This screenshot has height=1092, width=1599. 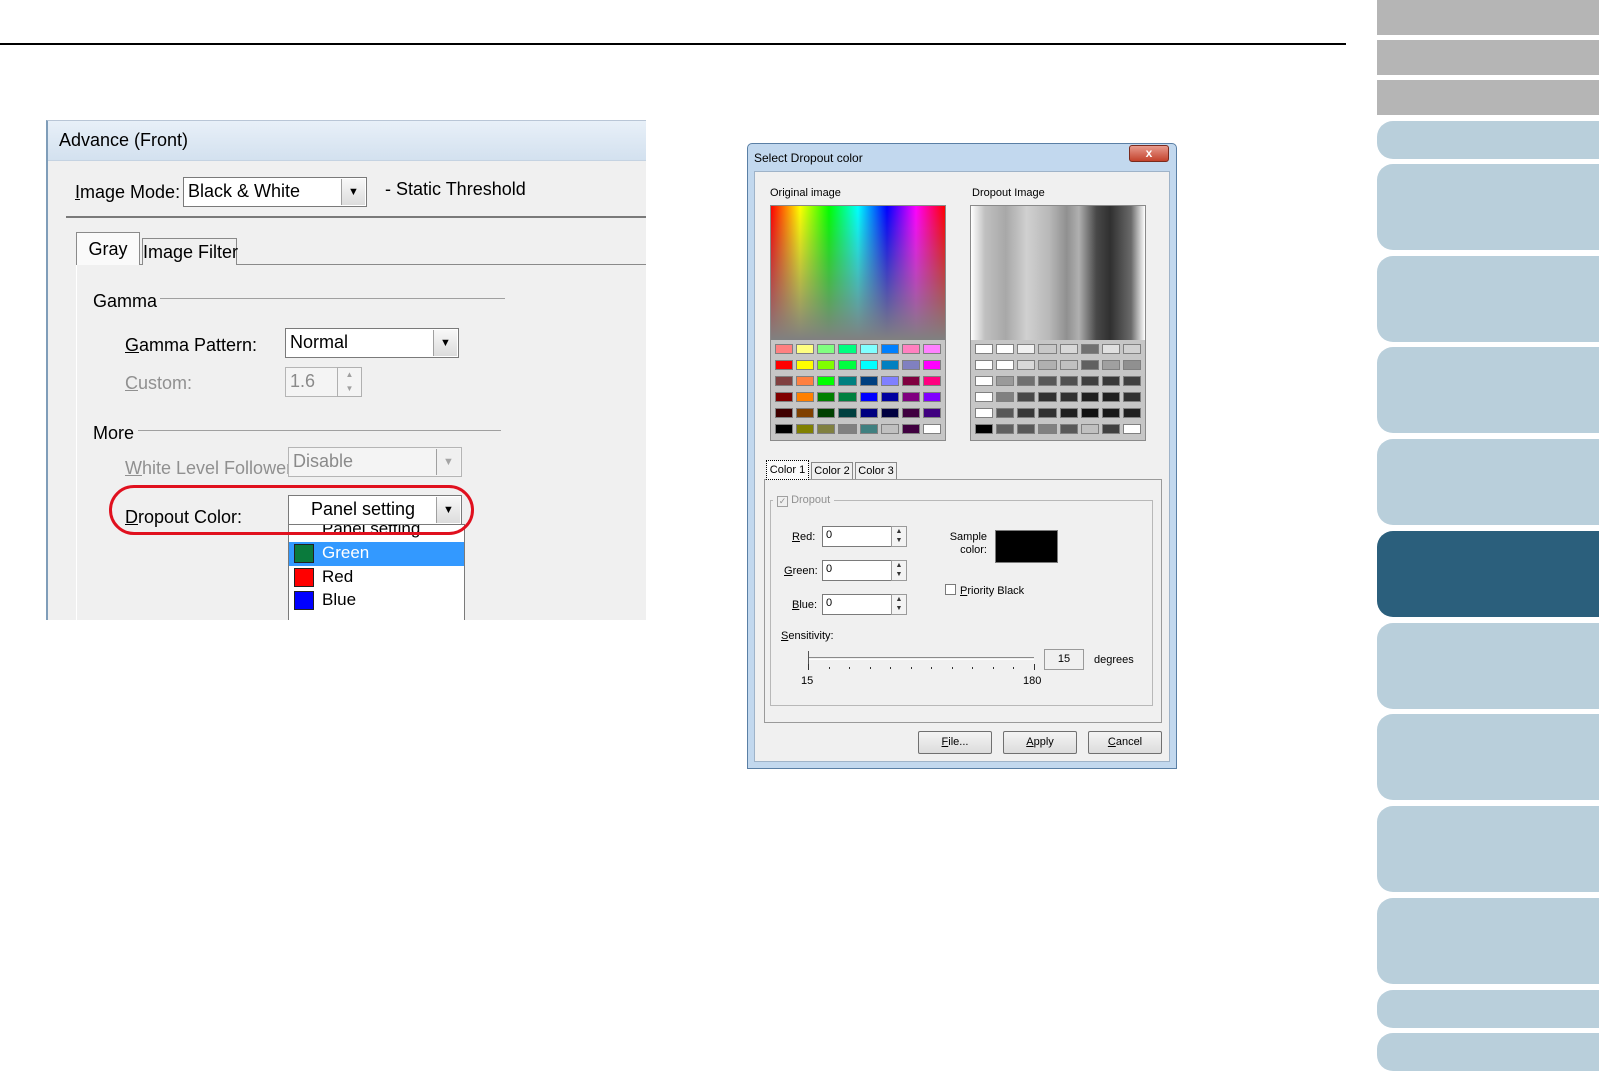 I want to click on green-spinner: ▲ ▼, so click(x=899, y=570).